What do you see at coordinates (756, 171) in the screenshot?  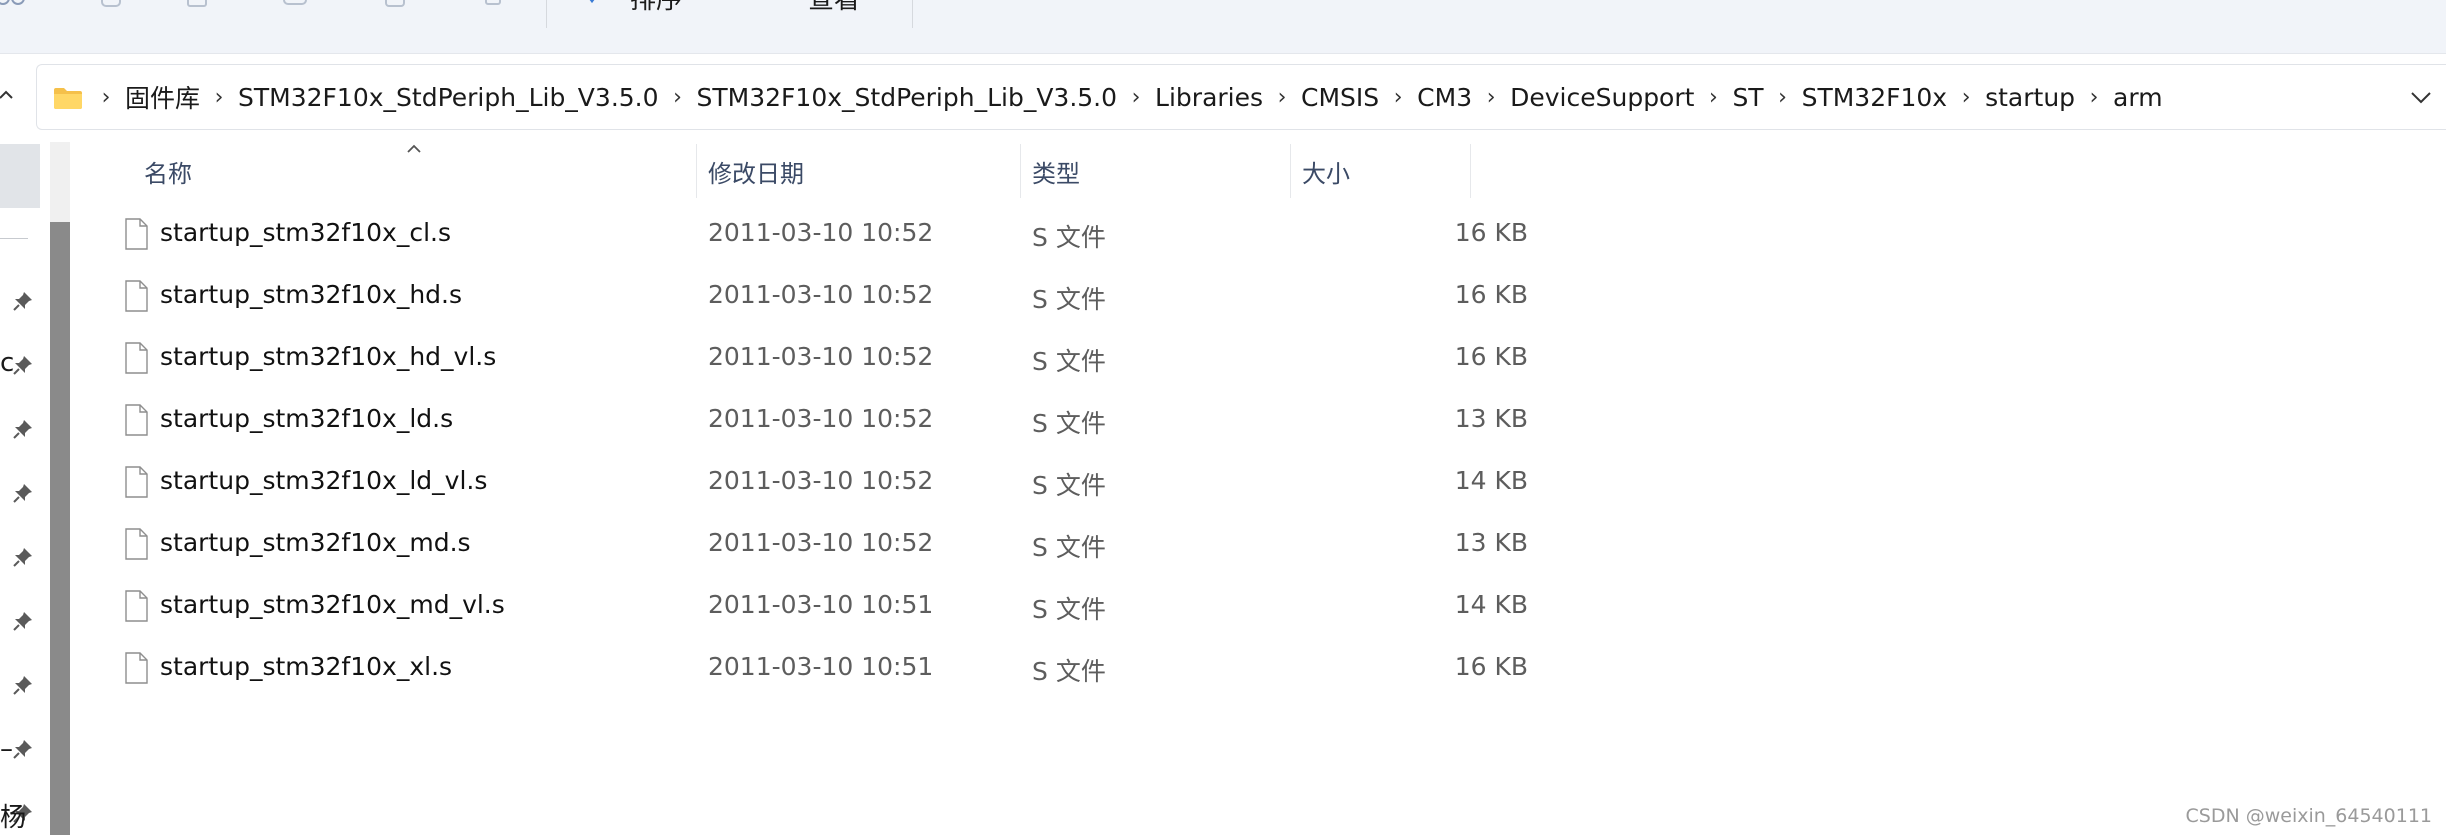 I see `column-header-date: 修改日期` at bounding box center [756, 171].